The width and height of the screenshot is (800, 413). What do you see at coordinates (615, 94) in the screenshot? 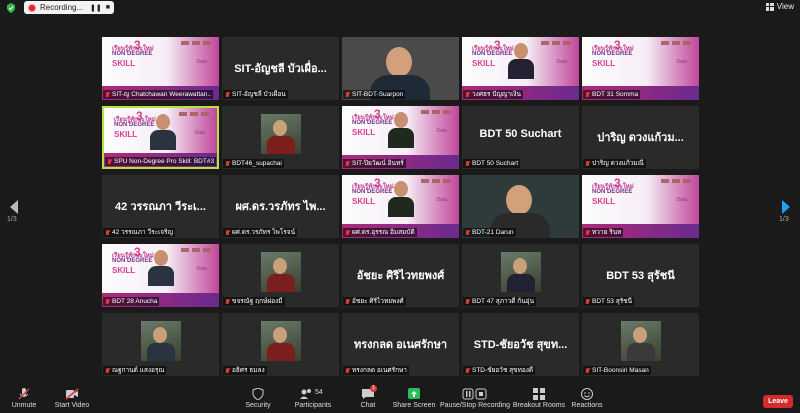
I see `participant-name: BDT 31 Somma` at bounding box center [615, 94].